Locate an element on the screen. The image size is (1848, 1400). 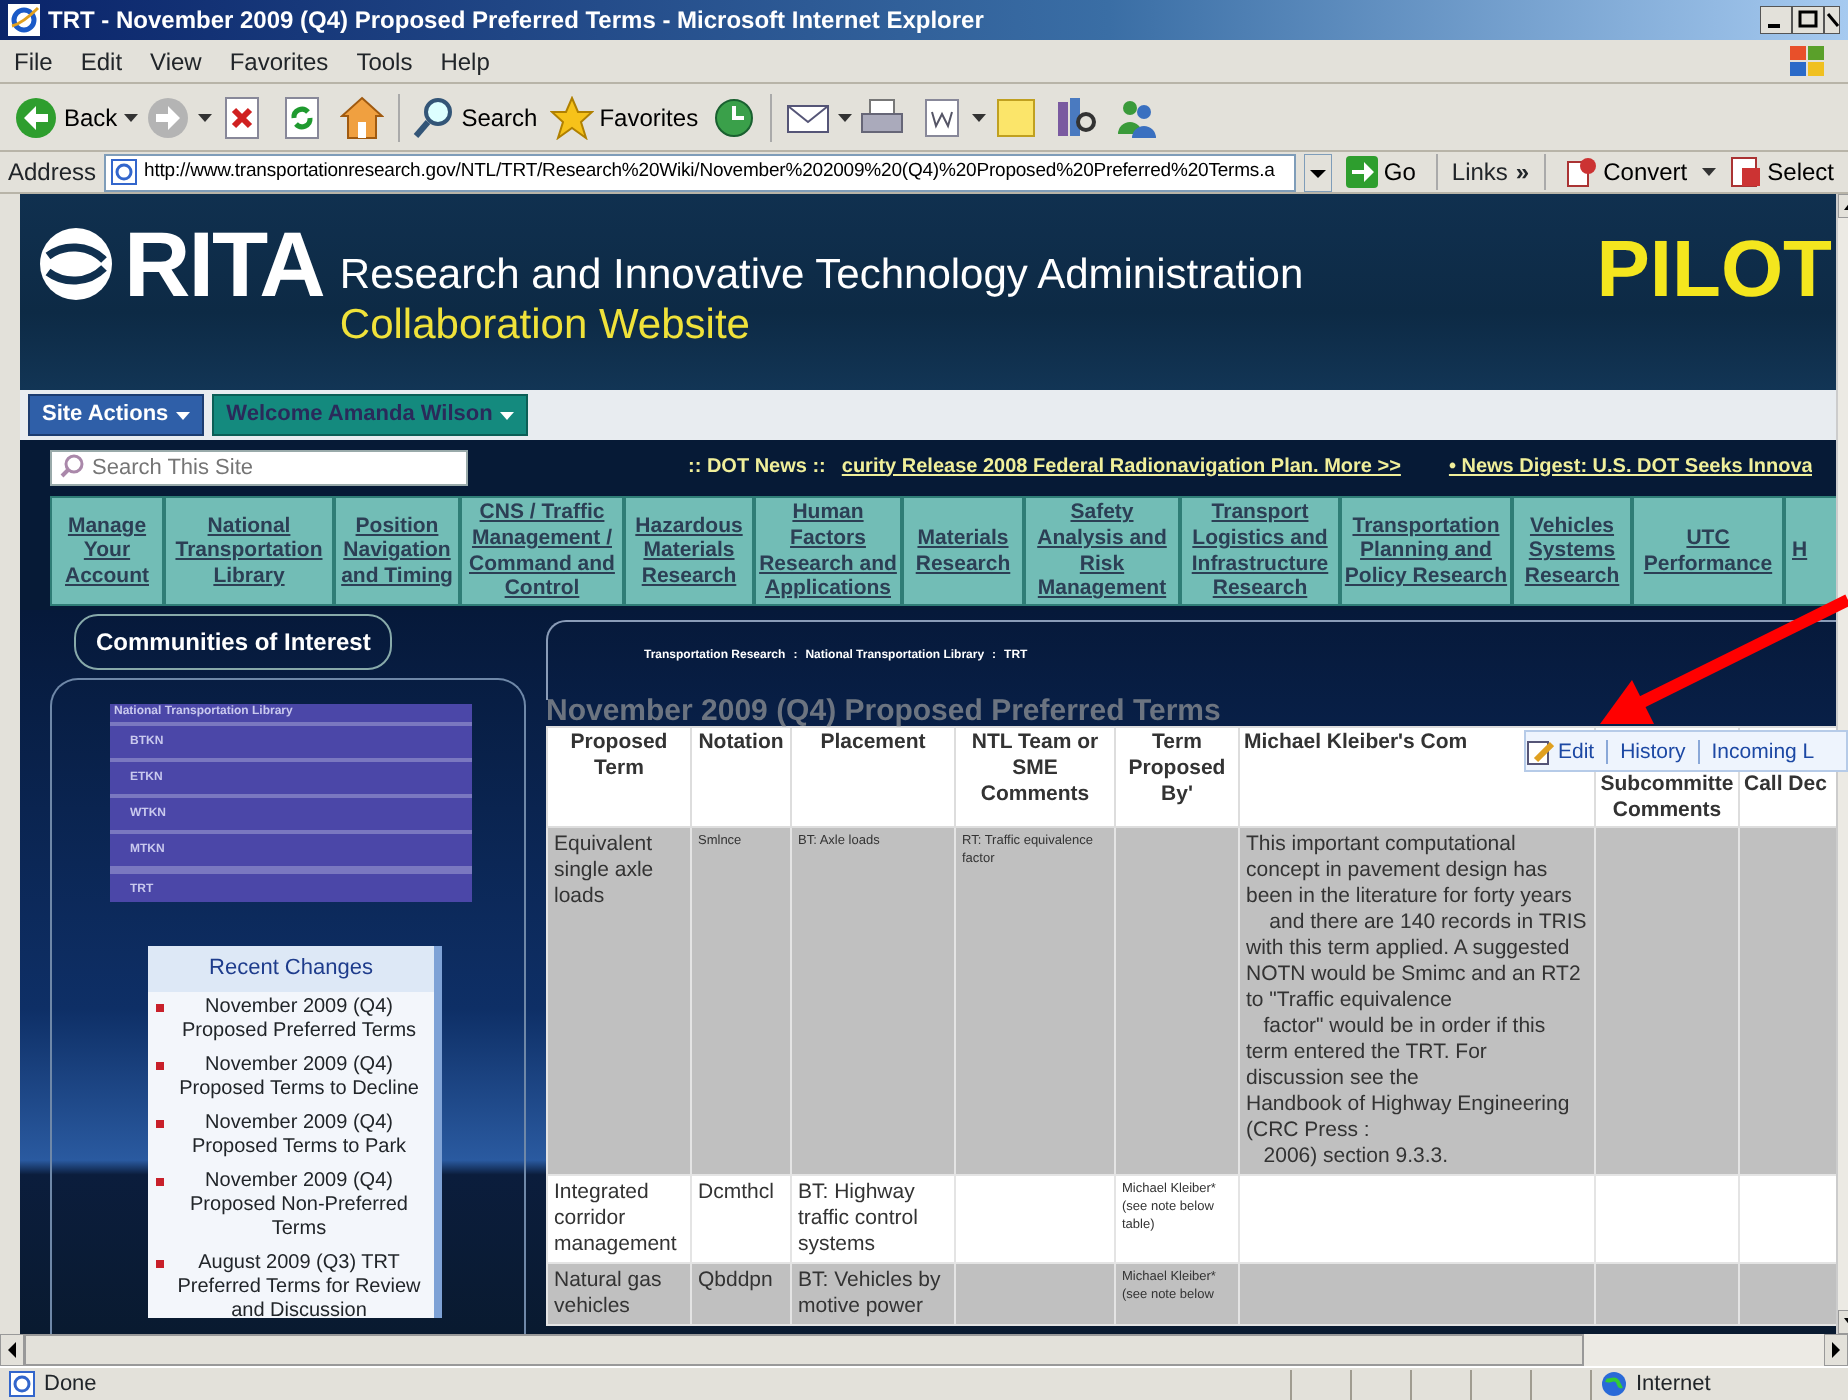
section-heading: Communities of Interest is located at coordinates (233, 642).